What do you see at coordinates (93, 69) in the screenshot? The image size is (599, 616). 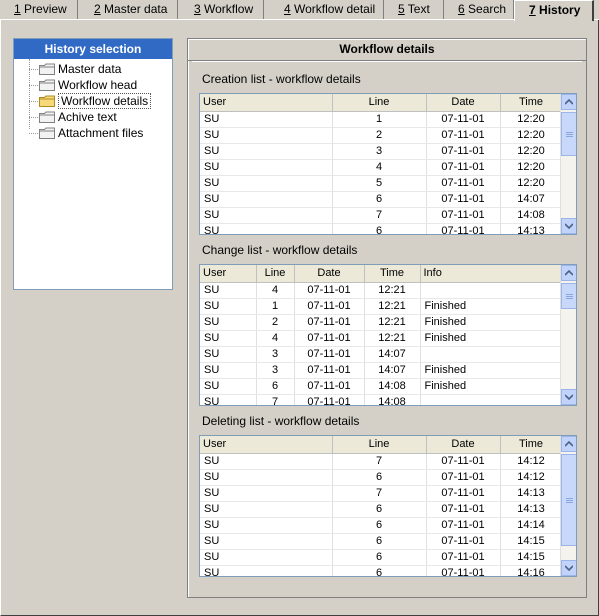 I see `tree-item-master-data: Master data` at bounding box center [93, 69].